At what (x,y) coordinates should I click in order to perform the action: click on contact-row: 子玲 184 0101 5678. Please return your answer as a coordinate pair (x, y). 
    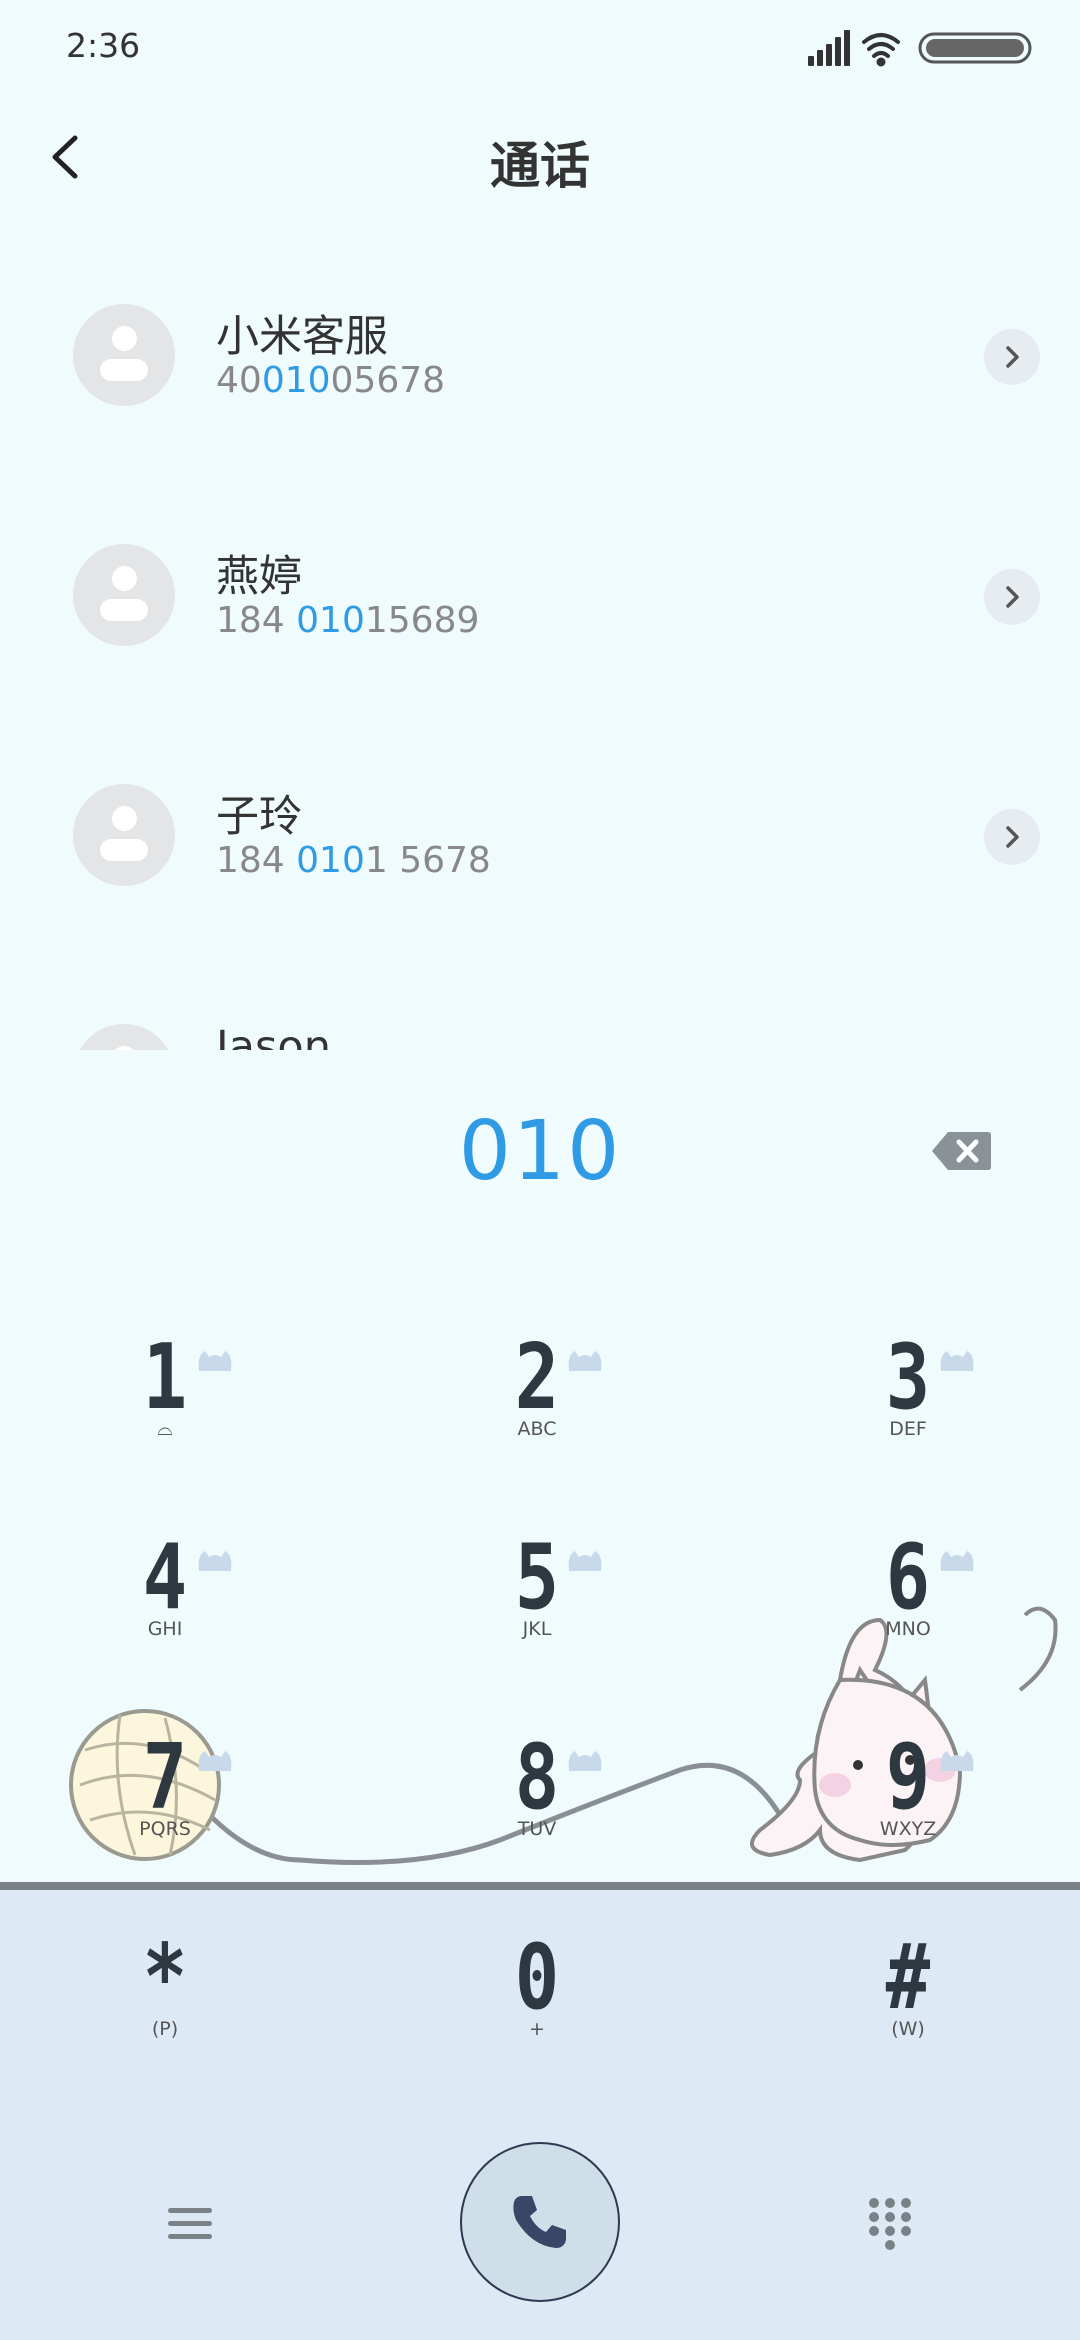
    Looking at the image, I should click on (540, 836).